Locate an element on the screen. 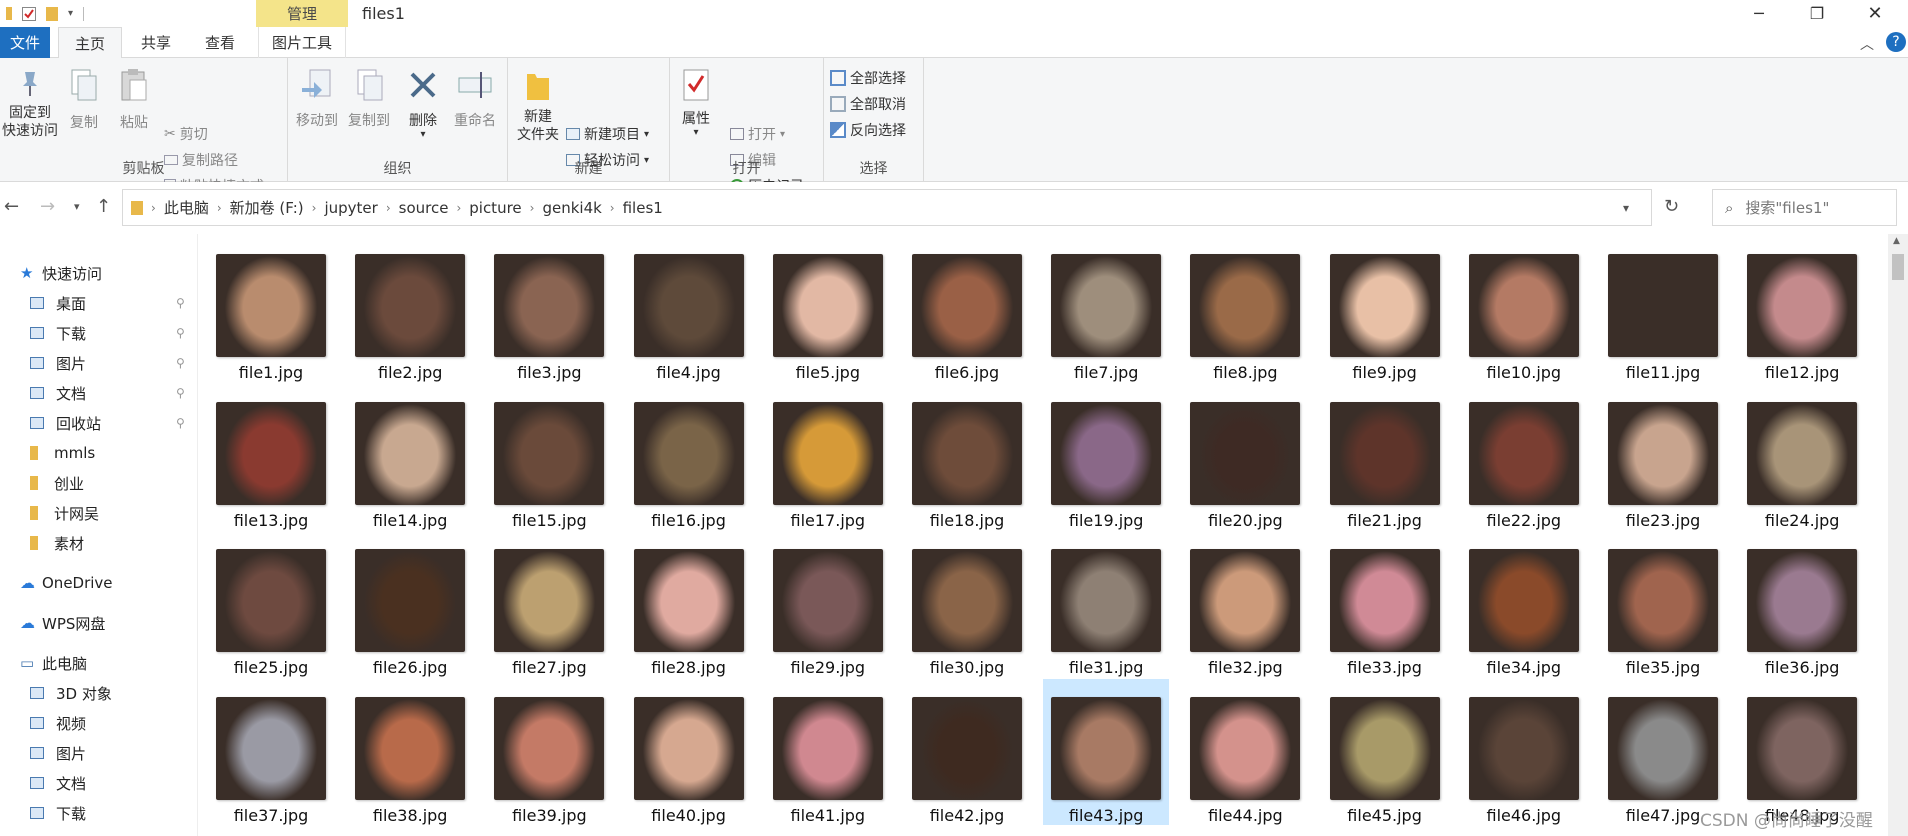 The width and height of the screenshot is (1908, 836). breadcrumb-item: source is located at coordinates (424, 208).